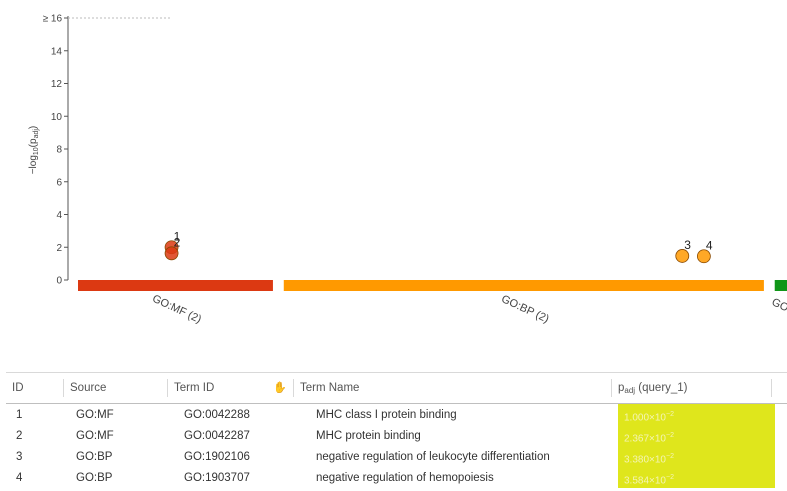 This screenshot has width=787, height=491. Describe the element at coordinates (637, 460) in the screenshot. I see `p-mantissa: 3.380` at that location.